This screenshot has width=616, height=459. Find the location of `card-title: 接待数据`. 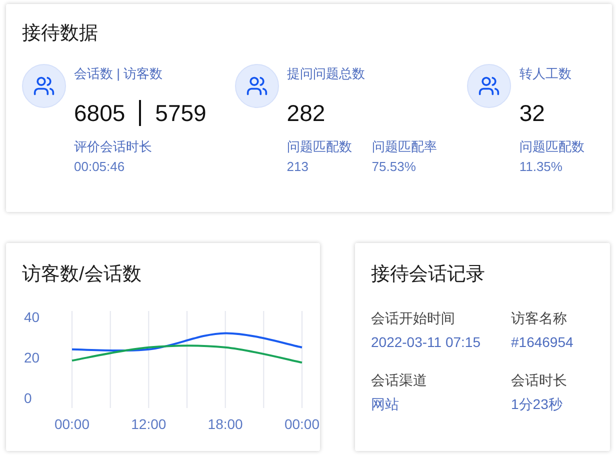

card-title: 接待数据 is located at coordinates (60, 34).